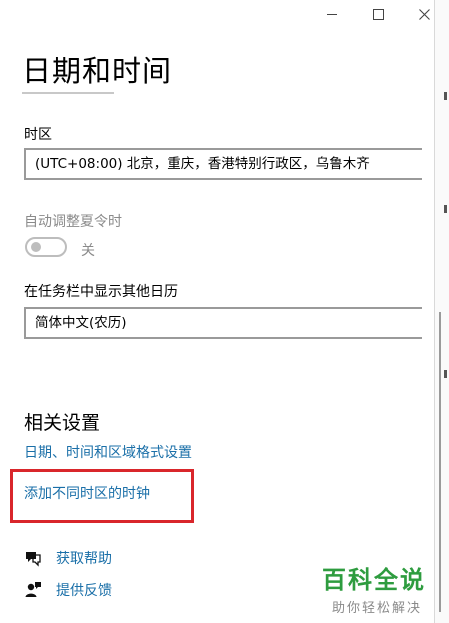  Describe the element at coordinates (101, 292) in the screenshot. I see `calendar-label: 在任务栏中显示其他日历` at that location.